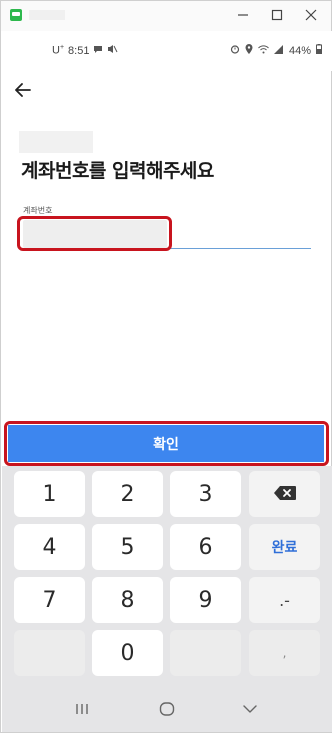  What do you see at coordinates (30, 90) in the screenshot?
I see `back-arrow-icon` at bounding box center [30, 90].